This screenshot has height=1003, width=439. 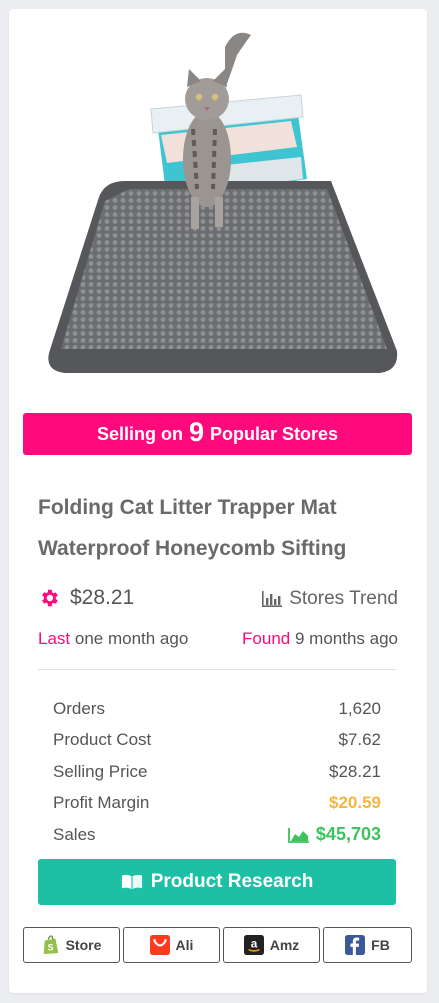 What do you see at coordinates (218, 641) in the screenshot?
I see `date-meta-row: Last one month ago Found 9 months ago` at bounding box center [218, 641].